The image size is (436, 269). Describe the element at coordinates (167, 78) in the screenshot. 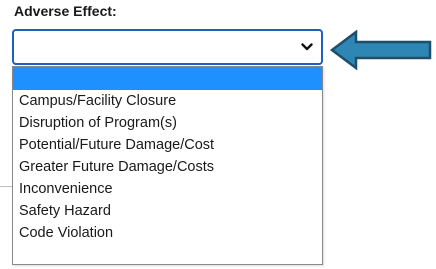

I see `option-blank` at that location.